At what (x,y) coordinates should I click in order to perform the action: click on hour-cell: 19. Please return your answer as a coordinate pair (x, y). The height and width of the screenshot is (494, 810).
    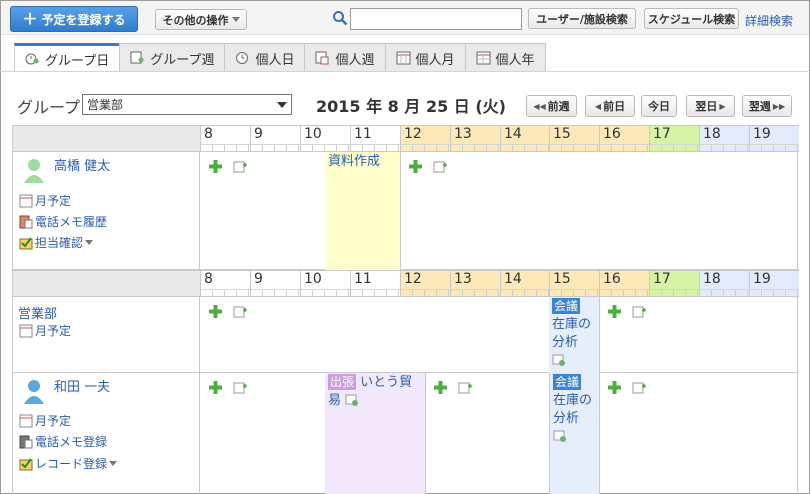
    Looking at the image, I should click on (774, 283).